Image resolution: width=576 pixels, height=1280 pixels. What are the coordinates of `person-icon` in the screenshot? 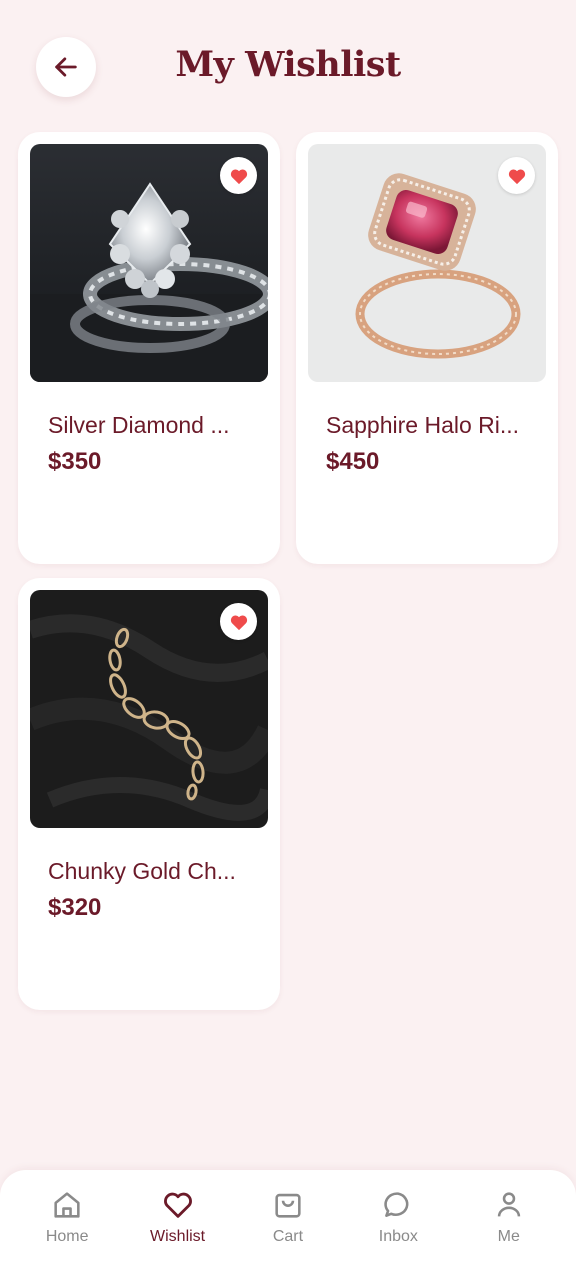 It's located at (508, 1204).